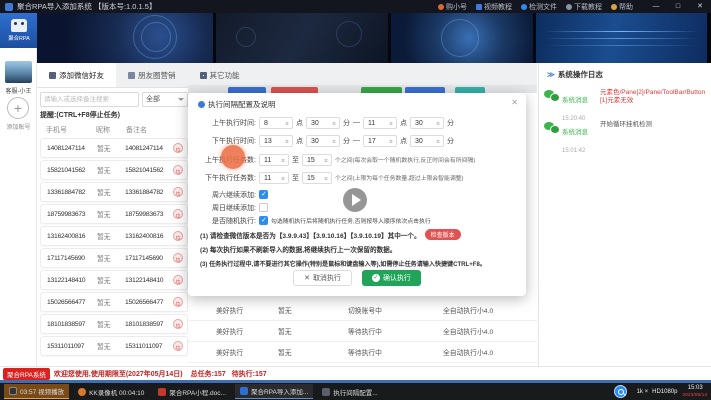 Image resolution: width=711 pixels, height=400 pixels. Describe the element at coordinates (263, 220) in the screenshot. I see `random-exec-checkbox` at that location.